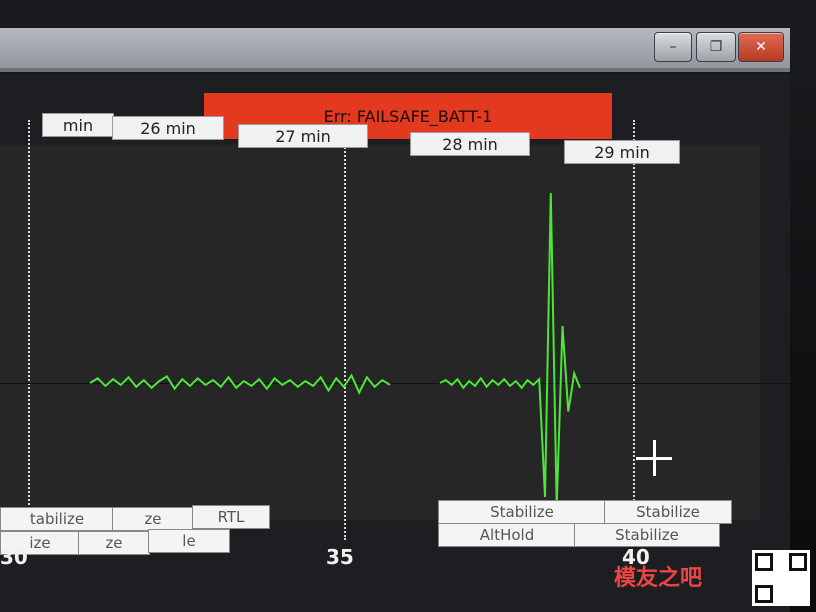  I want to click on time-label: 29 min, so click(622, 152).